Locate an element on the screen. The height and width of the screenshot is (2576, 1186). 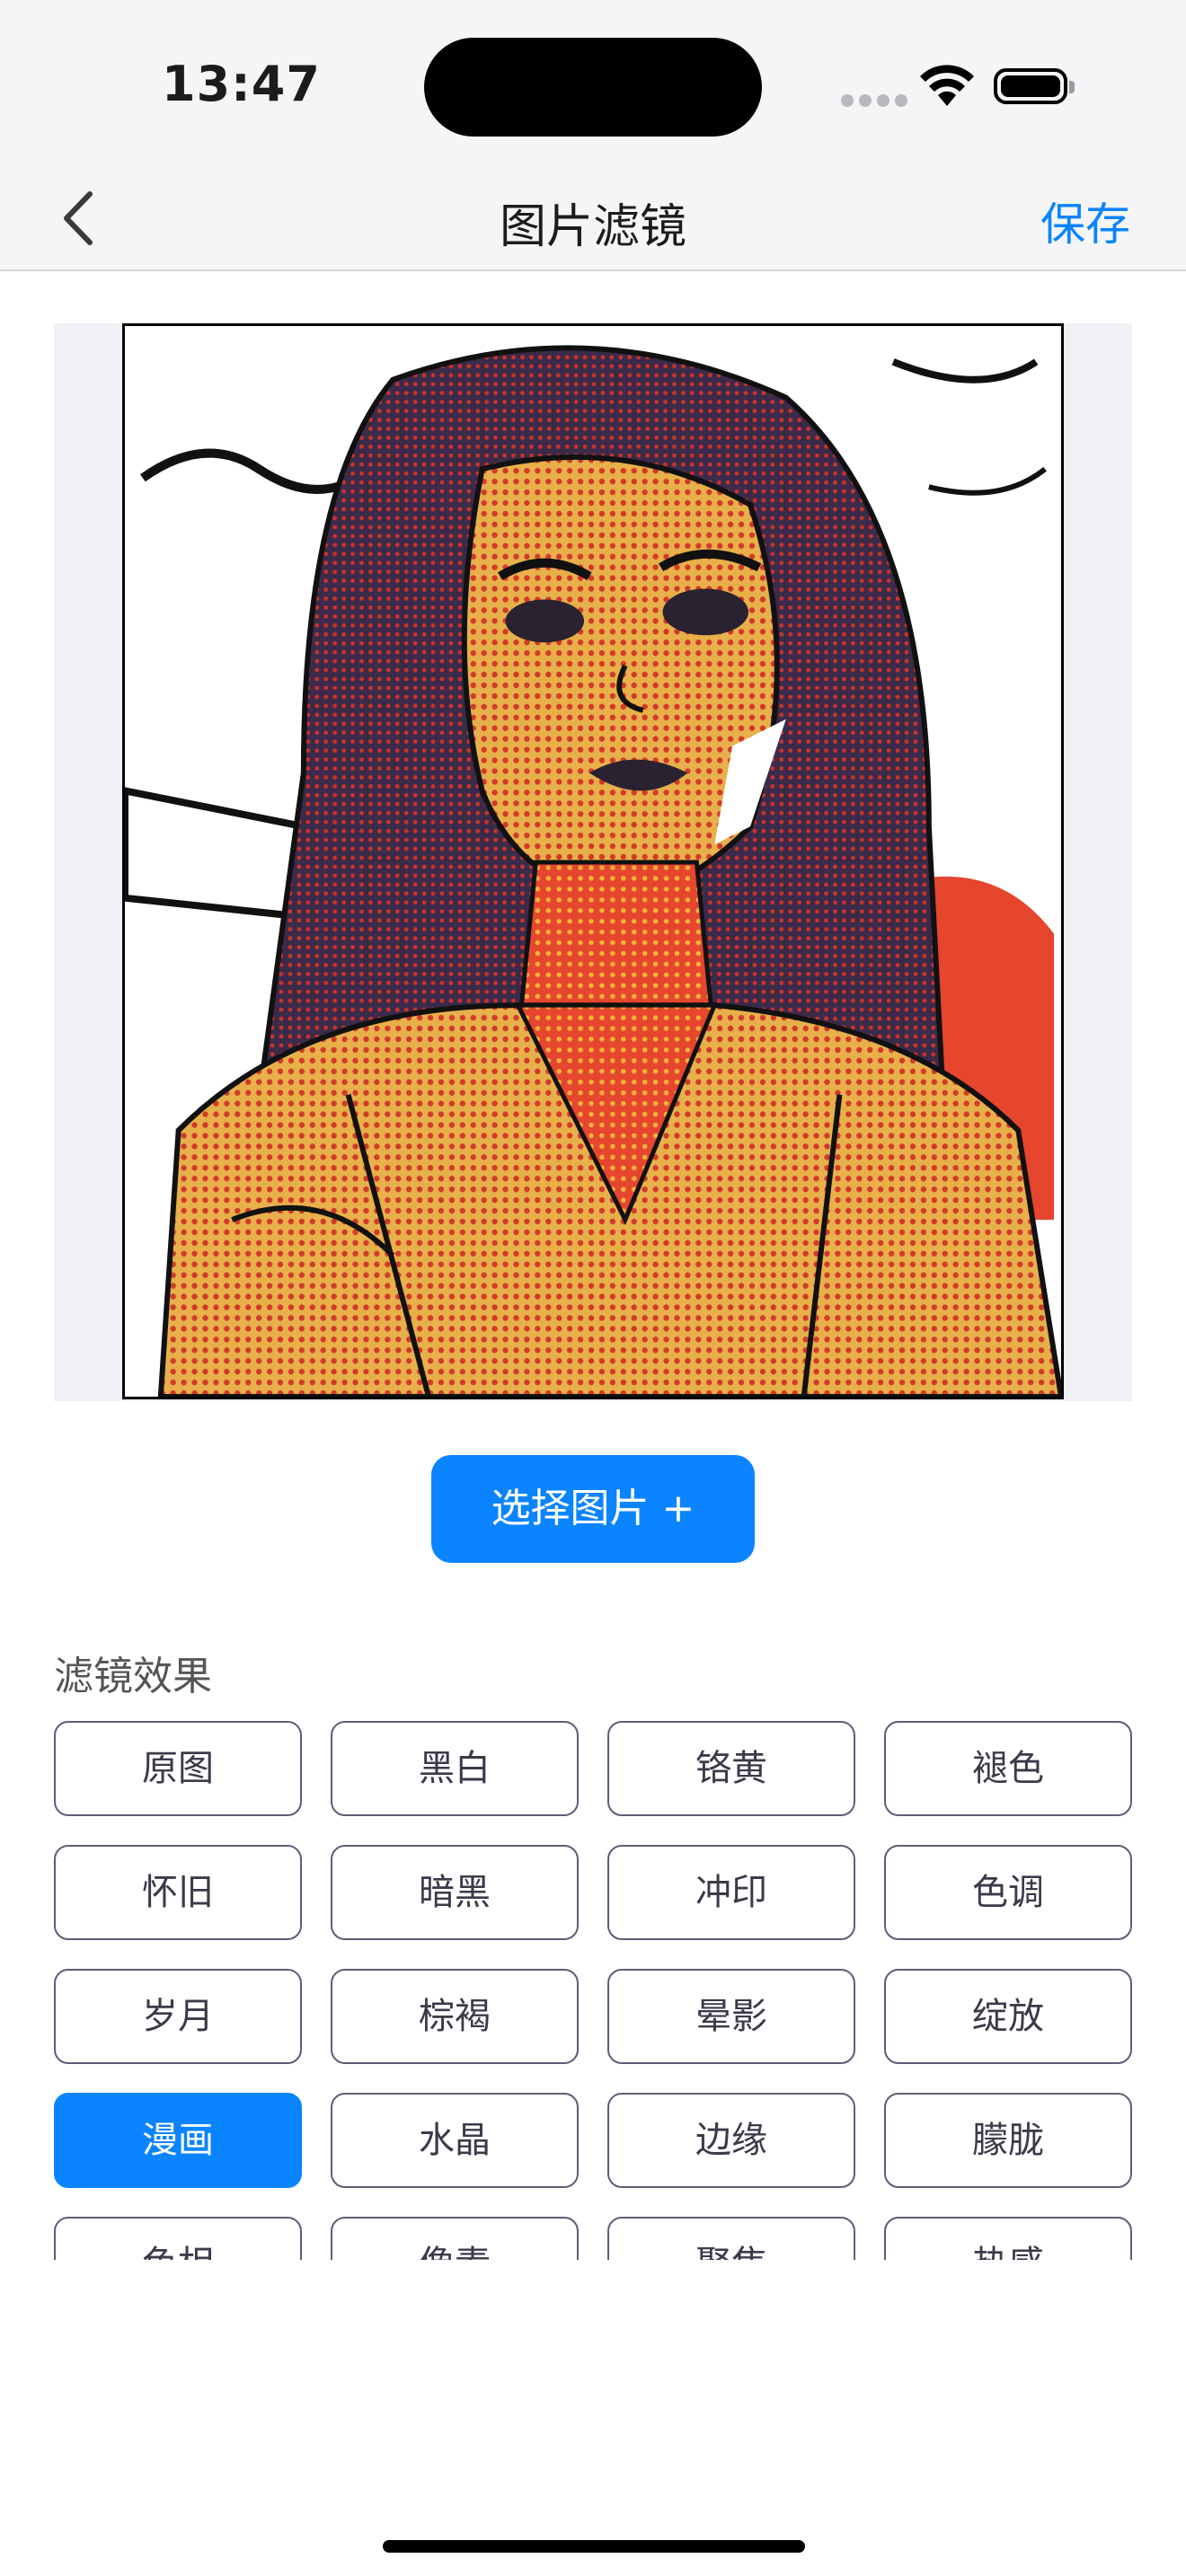
navigation-bar: 图片滤镜 保存 is located at coordinates (593, 221).